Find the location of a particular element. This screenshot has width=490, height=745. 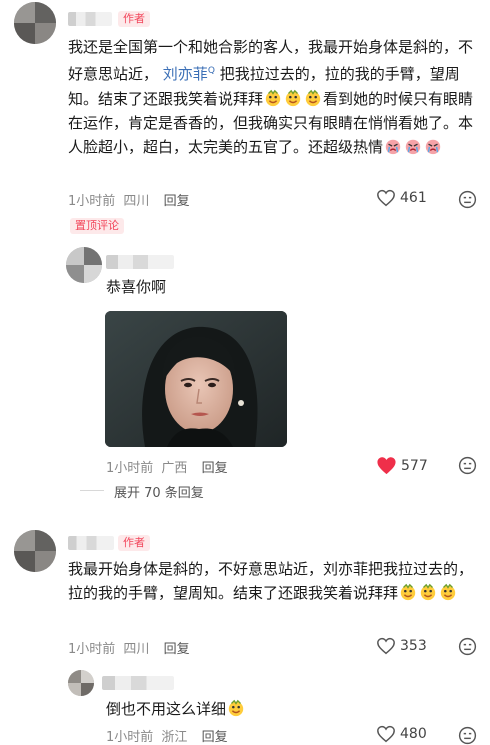

pinned-badge: 置顶评论 is located at coordinates (97, 226).